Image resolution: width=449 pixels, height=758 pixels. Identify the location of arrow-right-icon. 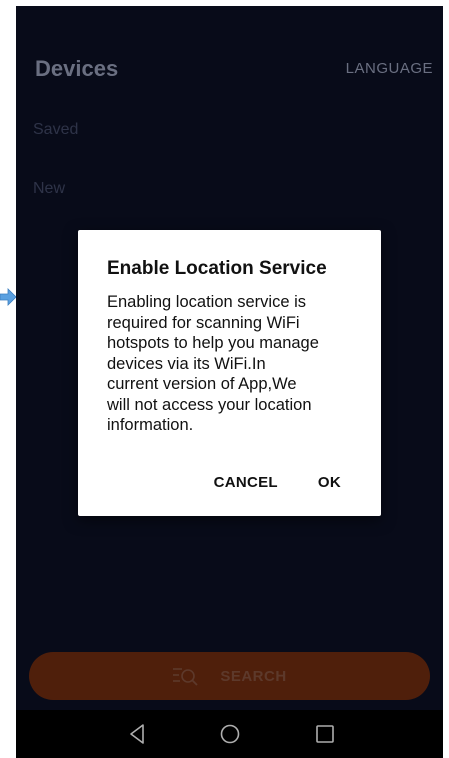
(8, 297).